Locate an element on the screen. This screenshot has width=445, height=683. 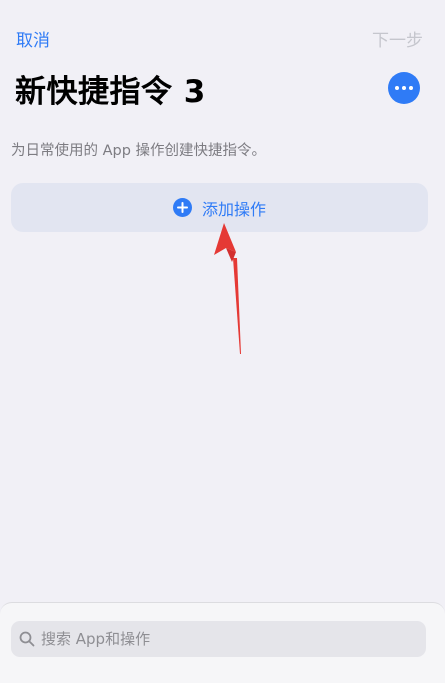
next-step-button: 下一步 is located at coordinates (397, 38).